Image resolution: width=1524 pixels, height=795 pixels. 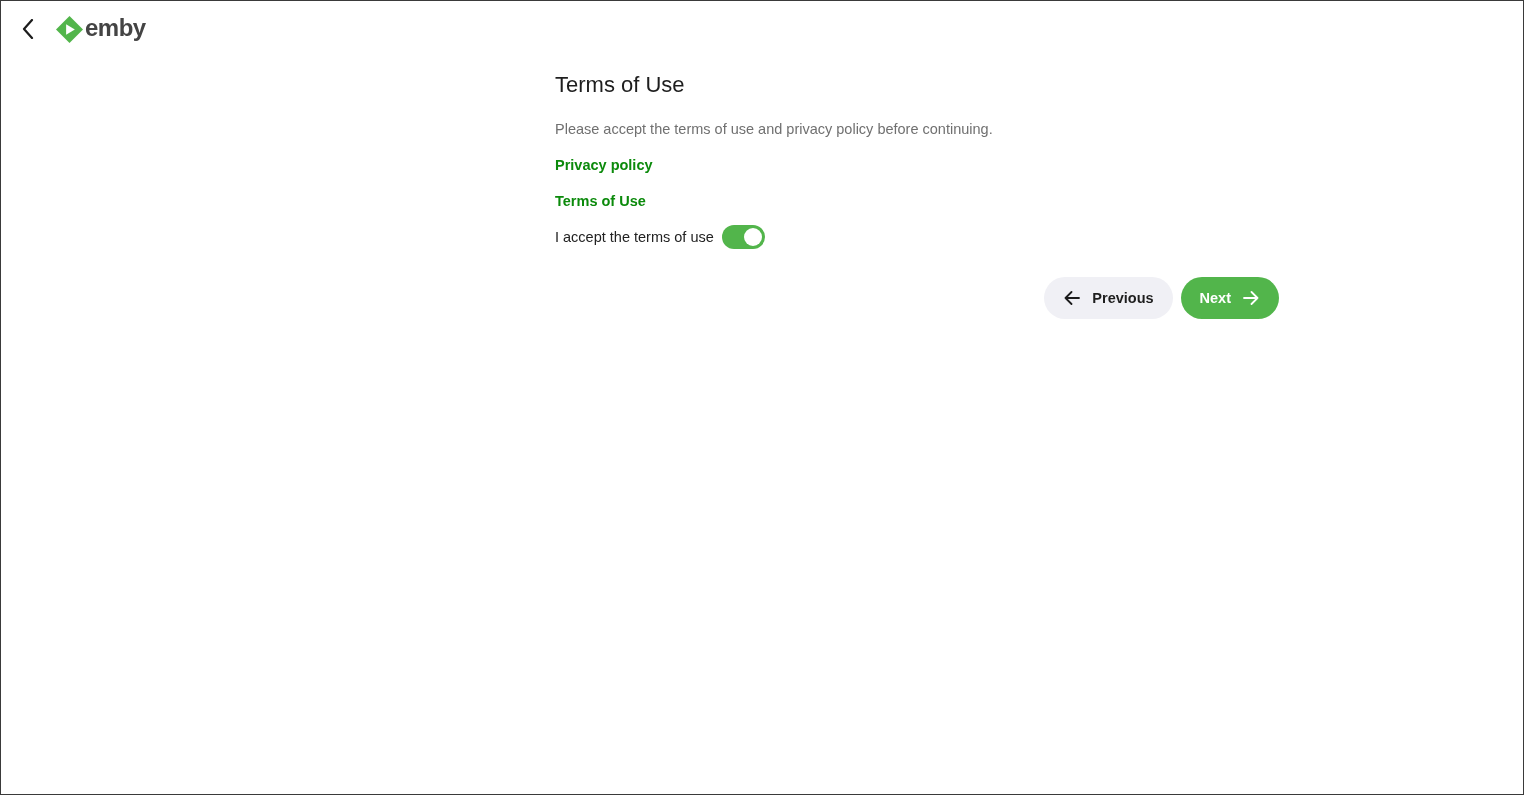 What do you see at coordinates (743, 237) in the screenshot?
I see `accept-toggle` at bounding box center [743, 237].